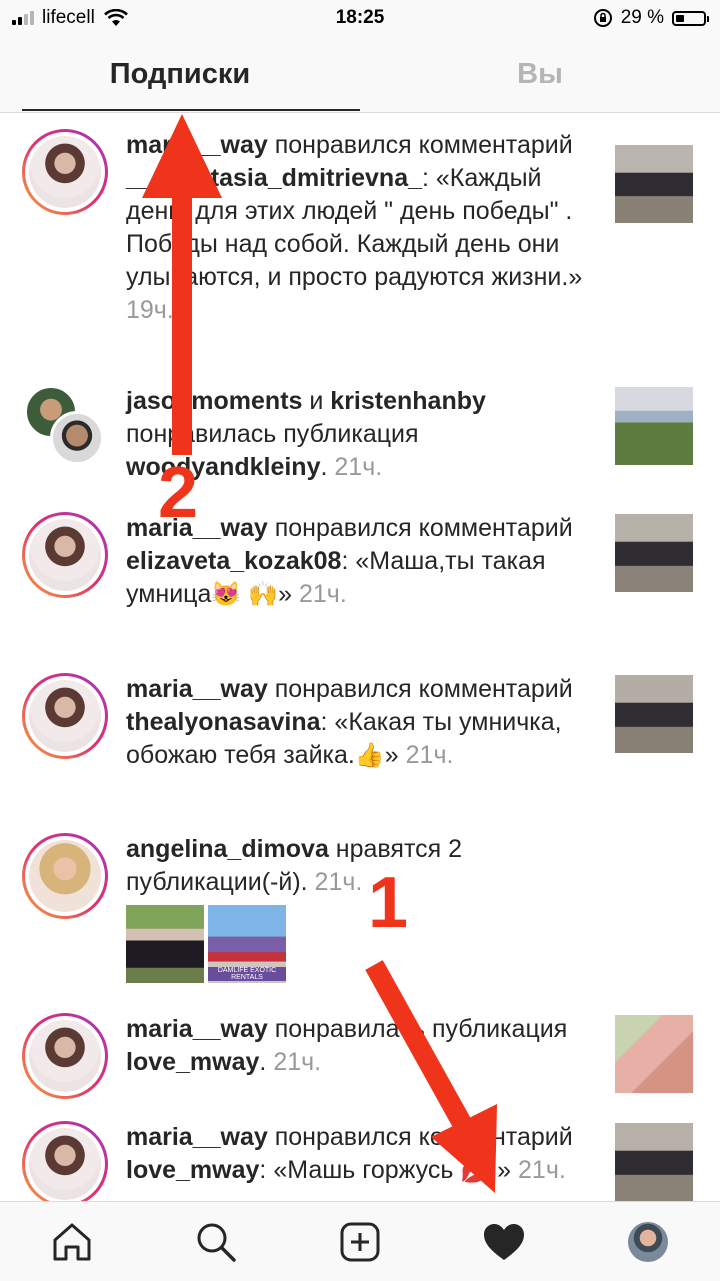  I want to click on active-tab-indicator, so click(191, 110).